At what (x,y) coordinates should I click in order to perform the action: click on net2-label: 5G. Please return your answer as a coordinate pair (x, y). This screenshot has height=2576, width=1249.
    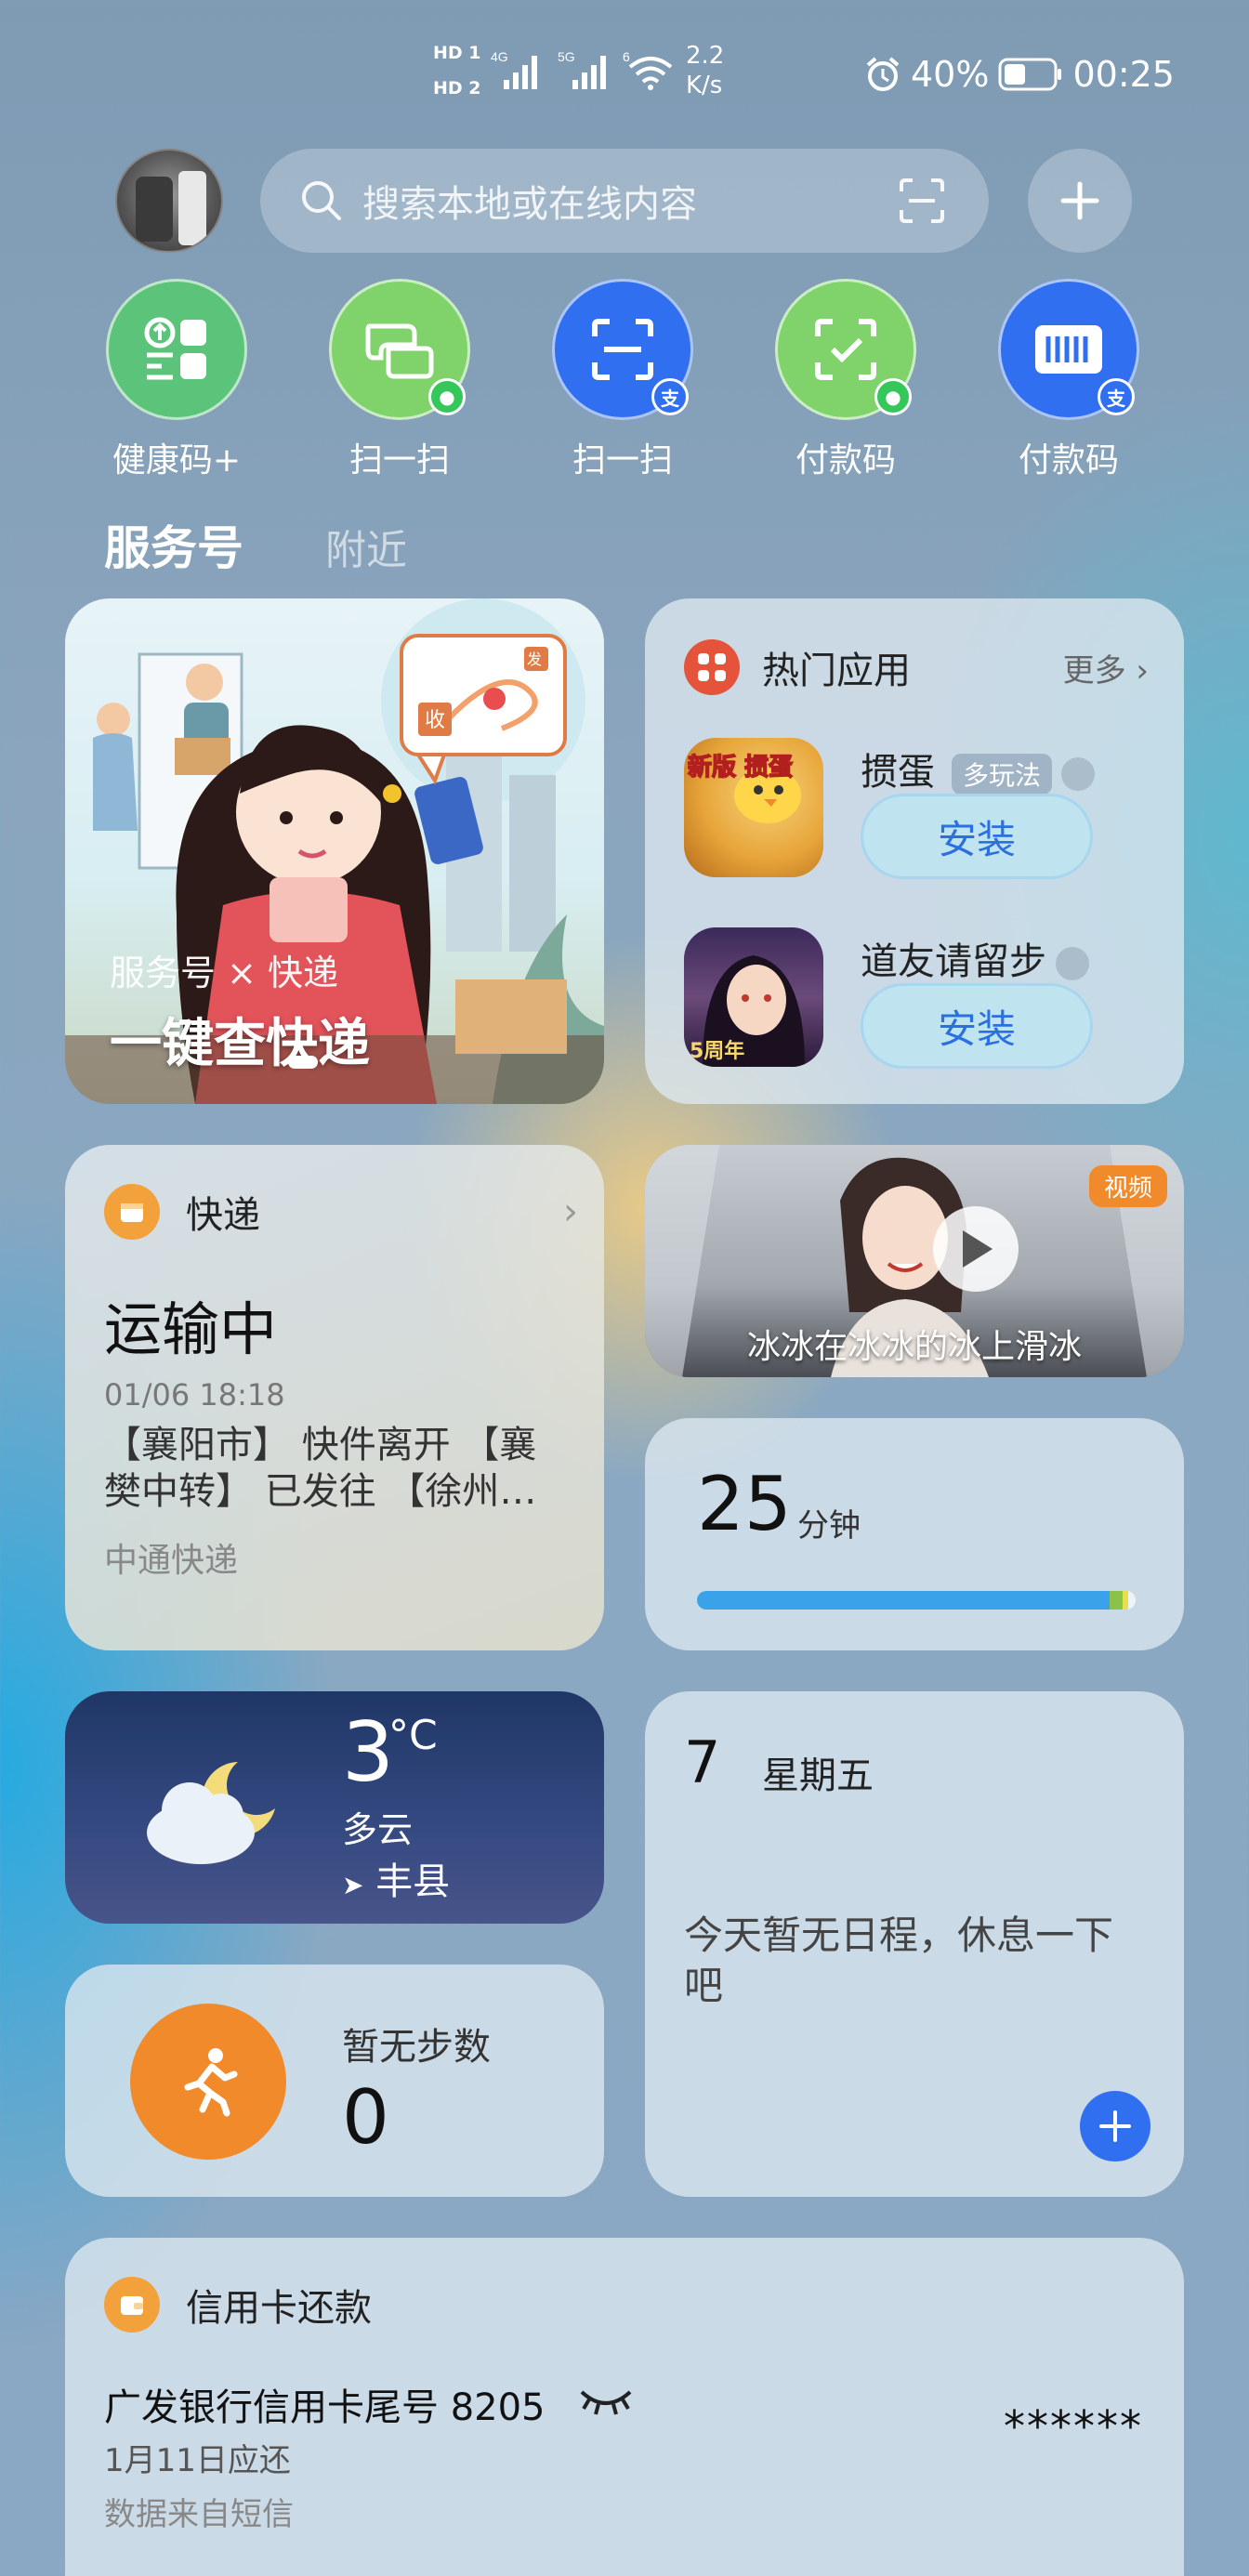
    Looking at the image, I should click on (566, 56).